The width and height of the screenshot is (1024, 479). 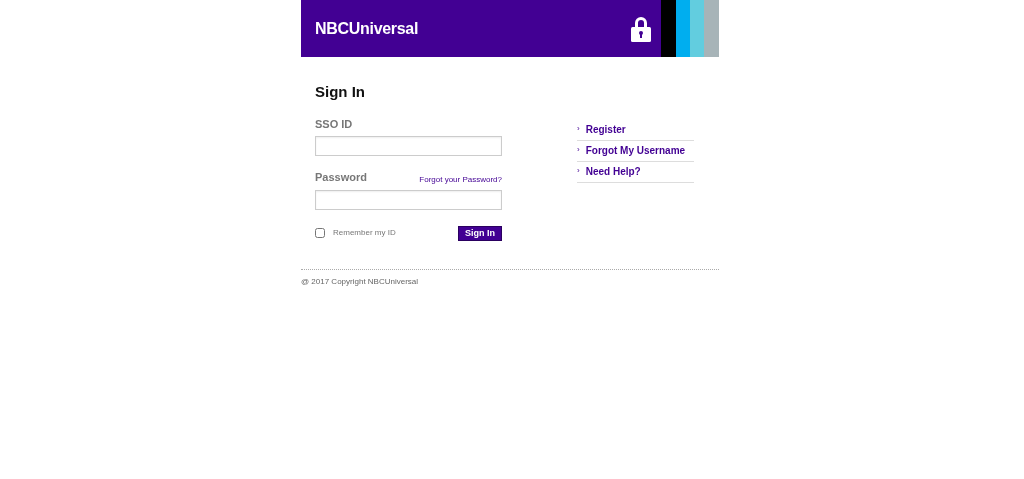 I want to click on username-field, so click(x=408, y=146).